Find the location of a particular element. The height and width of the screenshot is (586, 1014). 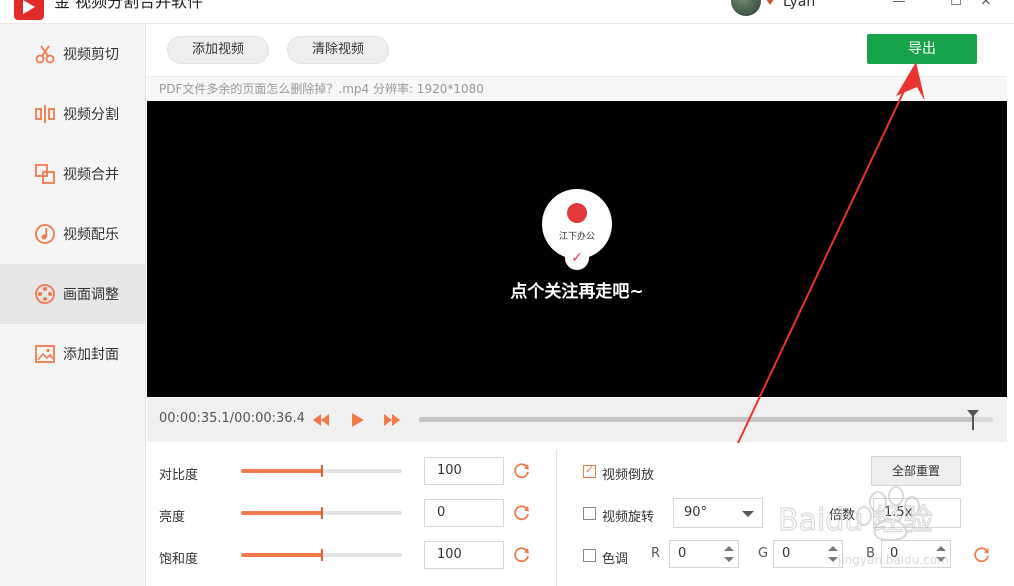

rotate-checkbox is located at coordinates (589, 513).